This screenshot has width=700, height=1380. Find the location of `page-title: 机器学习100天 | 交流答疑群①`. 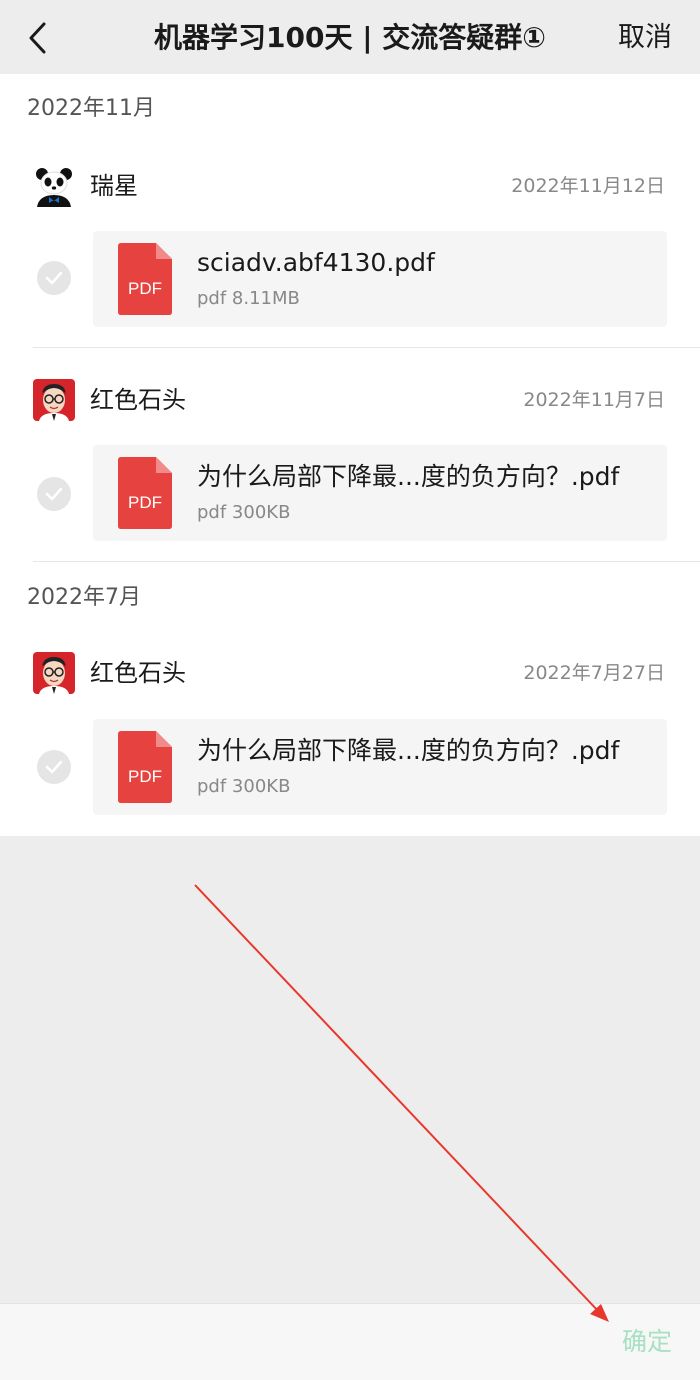

page-title: 机器学习100天 | 交流答疑群① is located at coordinates (350, 37).